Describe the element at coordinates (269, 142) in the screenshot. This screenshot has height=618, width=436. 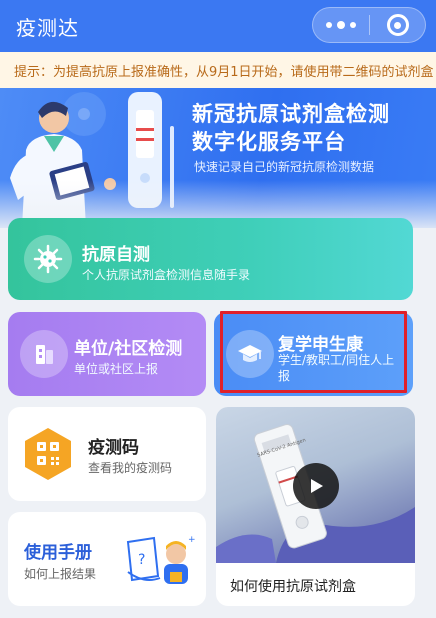
I see `banner-title-line2: 数字化服务平台` at that location.